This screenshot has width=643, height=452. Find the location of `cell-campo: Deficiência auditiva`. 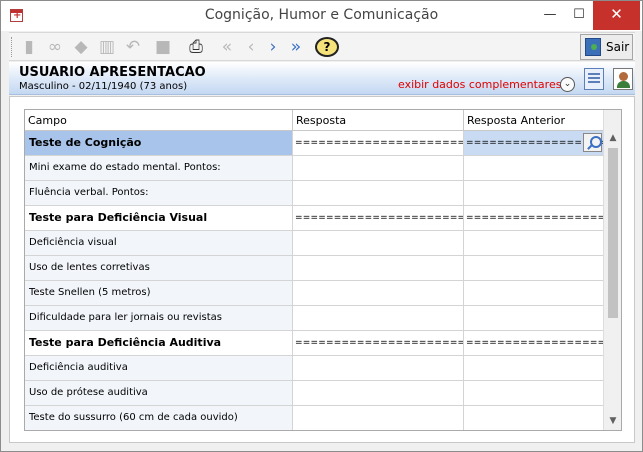

cell-campo: Deficiência auditiva is located at coordinates (159, 368).